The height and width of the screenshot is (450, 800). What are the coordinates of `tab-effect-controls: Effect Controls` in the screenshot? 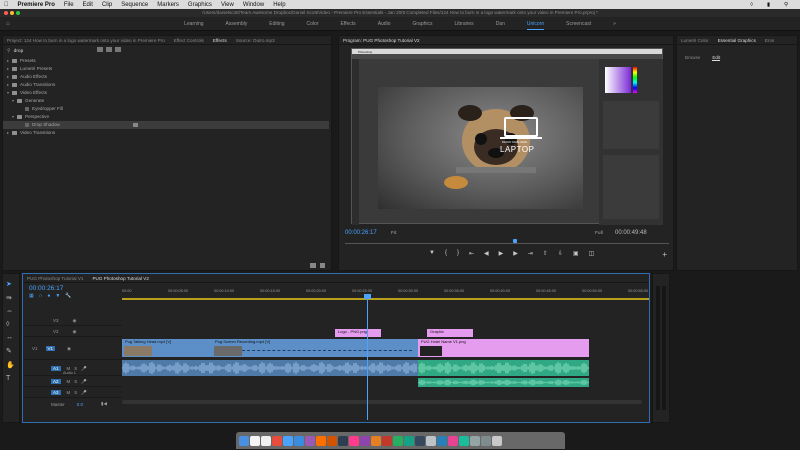 It's located at (189, 40).